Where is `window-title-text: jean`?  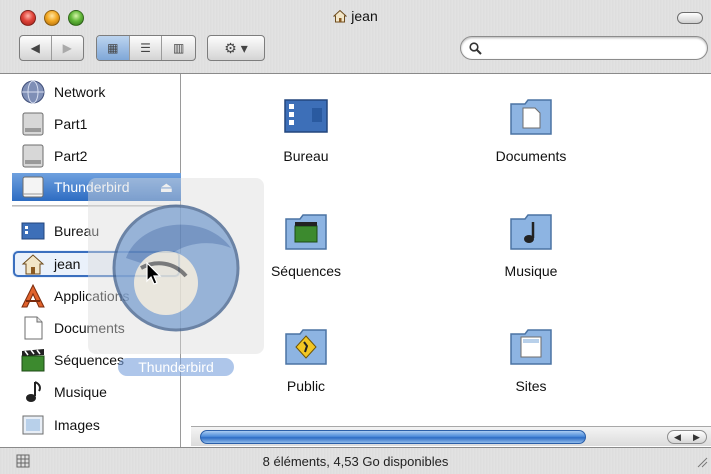
window-title-text: jean is located at coordinates (364, 16).